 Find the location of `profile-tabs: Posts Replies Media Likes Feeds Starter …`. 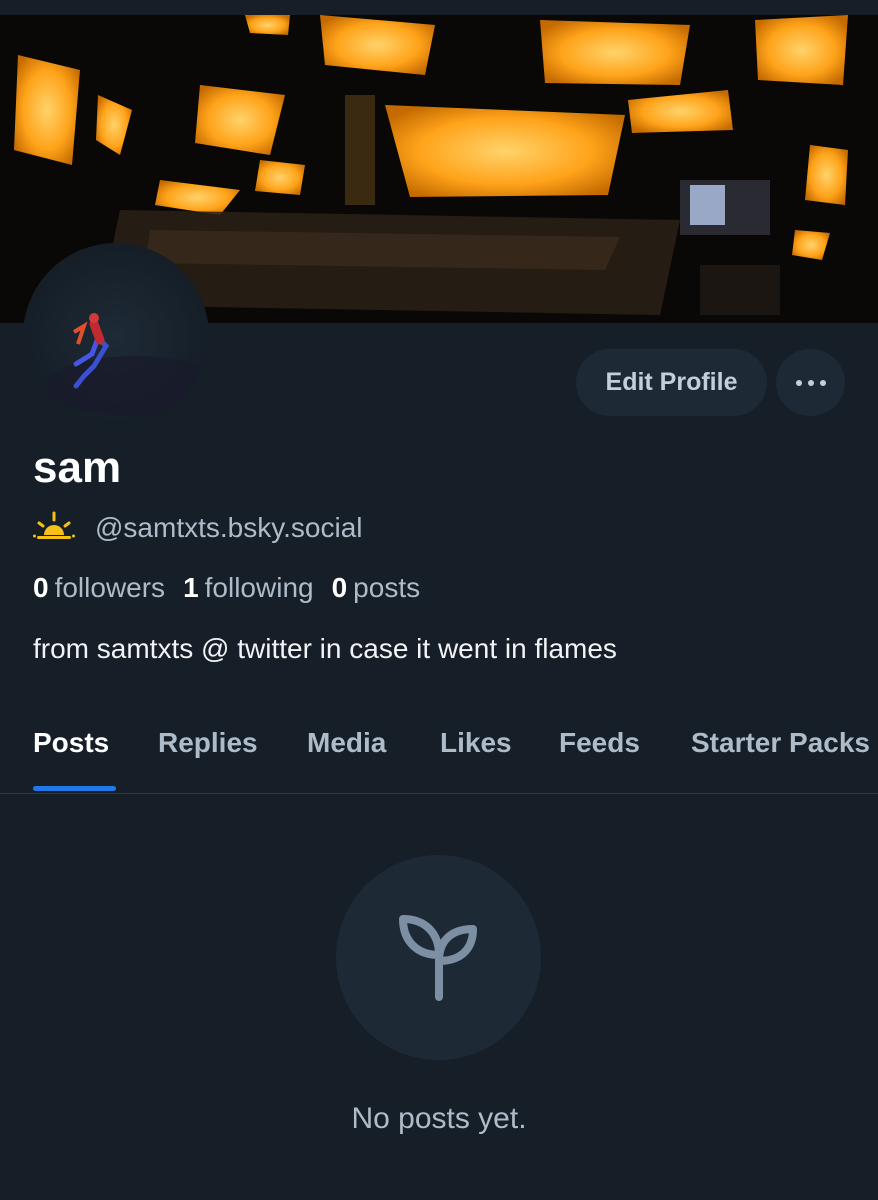

profile-tabs: Posts Replies Media Likes Feeds Starter … is located at coordinates (439, 749).